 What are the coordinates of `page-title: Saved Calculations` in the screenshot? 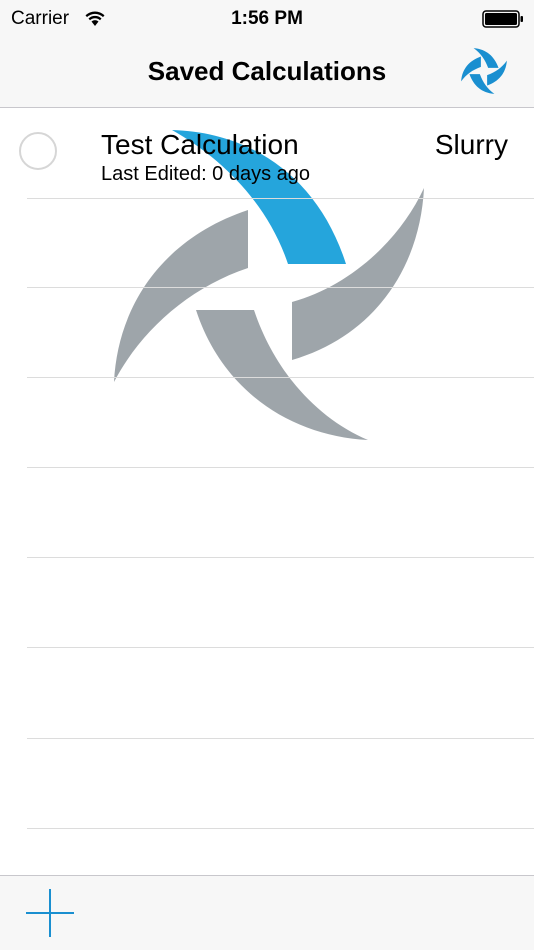 It's located at (267, 71).